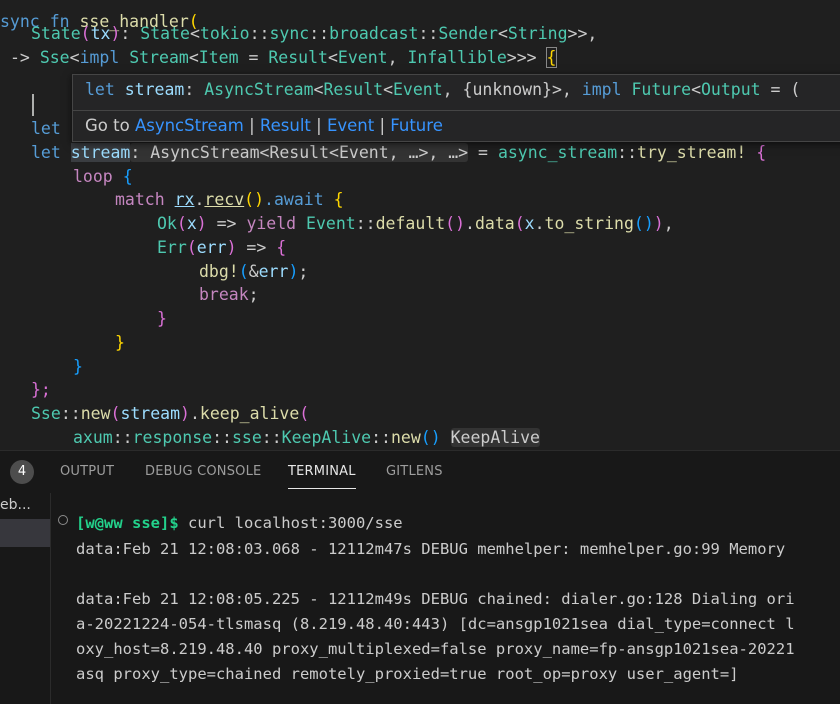 Image resolution: width=840 pixels, height=704 pixels. What do you see at coordinates (416, 125) in the screenshot?
I see `link-future: Future` at bounding box center [416, 125].